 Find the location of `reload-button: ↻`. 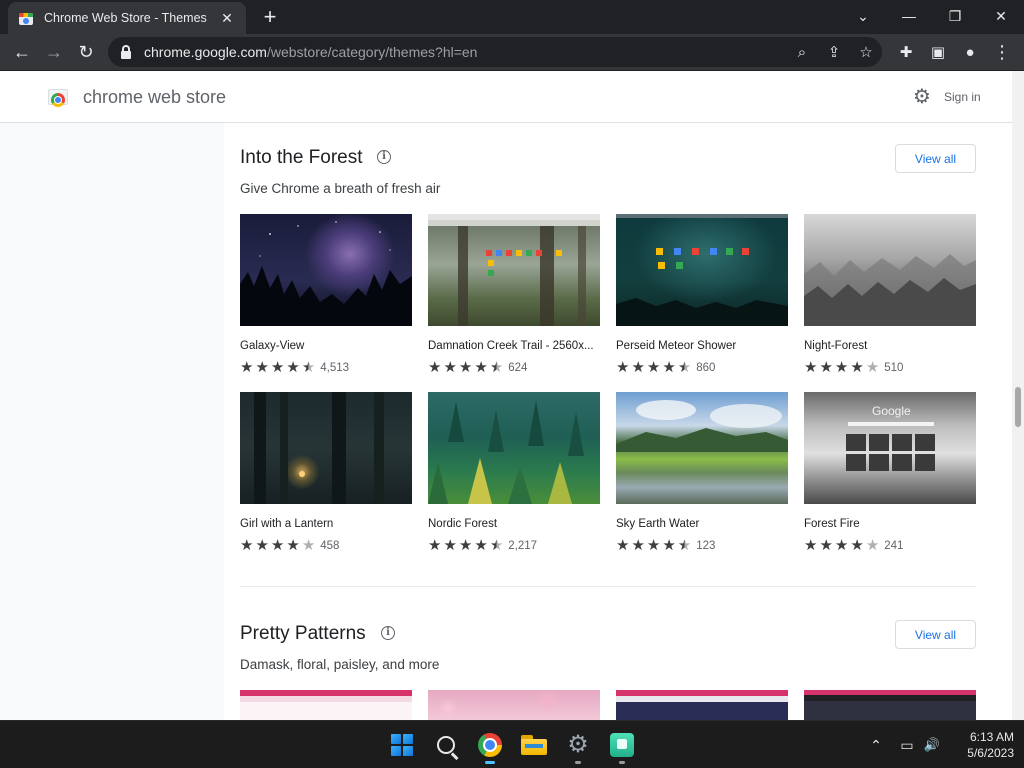

reload-button: ↻ is located at coordinates (86, 52).